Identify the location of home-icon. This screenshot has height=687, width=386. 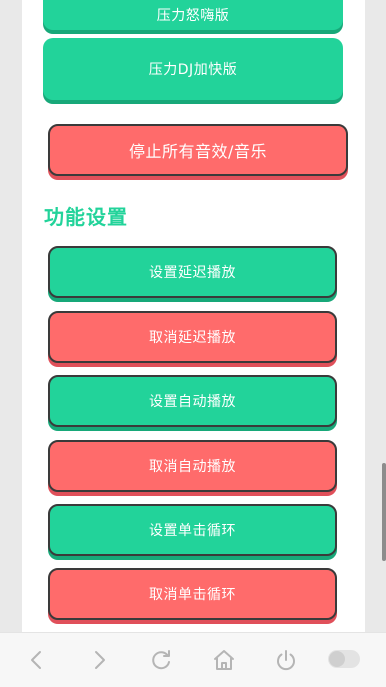
(224, 660).